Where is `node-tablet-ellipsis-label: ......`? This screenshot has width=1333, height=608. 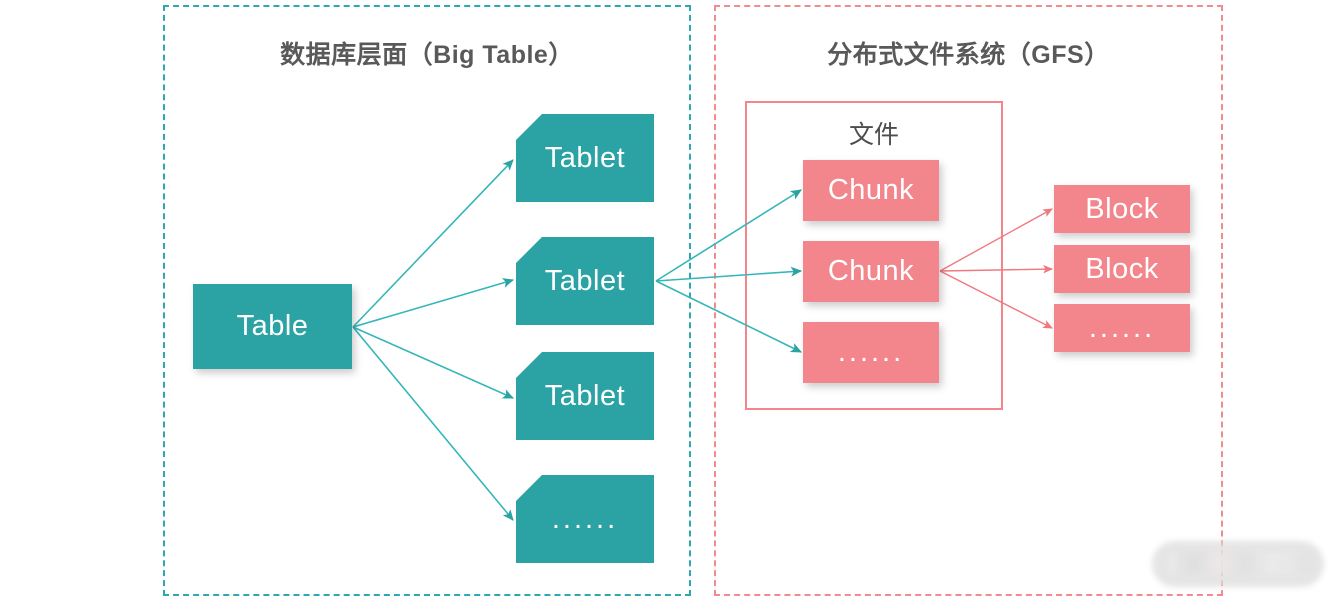 node-tablet-ellipsis-label: ...... is located at coordinates (585, 518).